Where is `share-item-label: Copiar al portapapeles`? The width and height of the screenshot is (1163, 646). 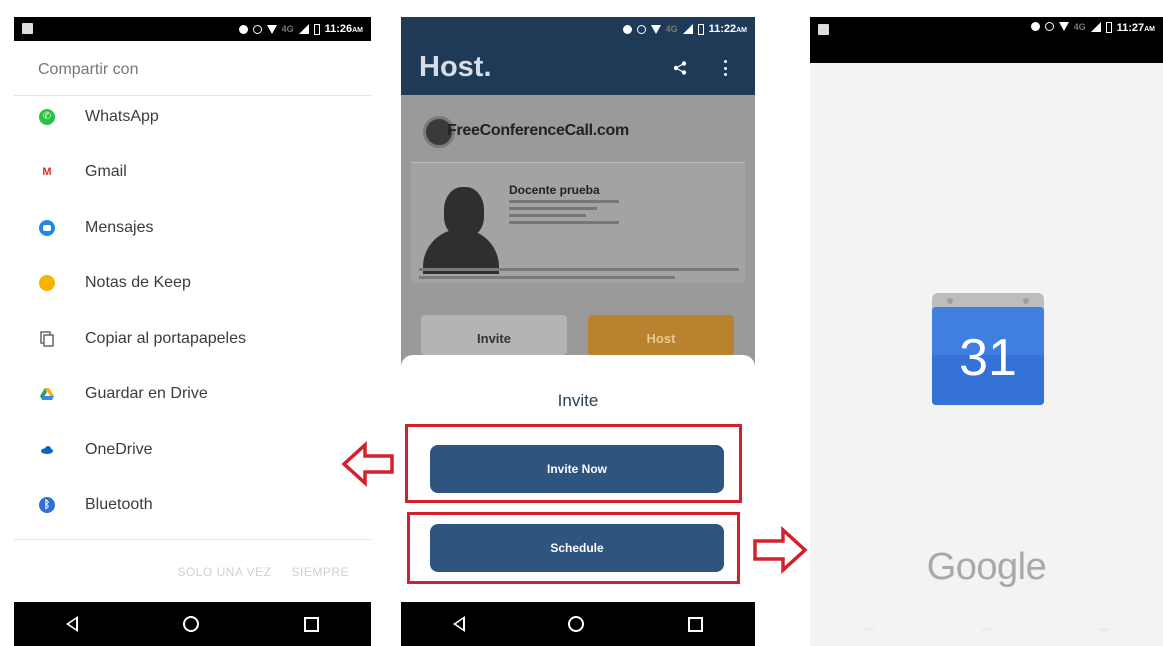
share-item-label: Copiar al portapapeles is located at coordinates (165, 338).